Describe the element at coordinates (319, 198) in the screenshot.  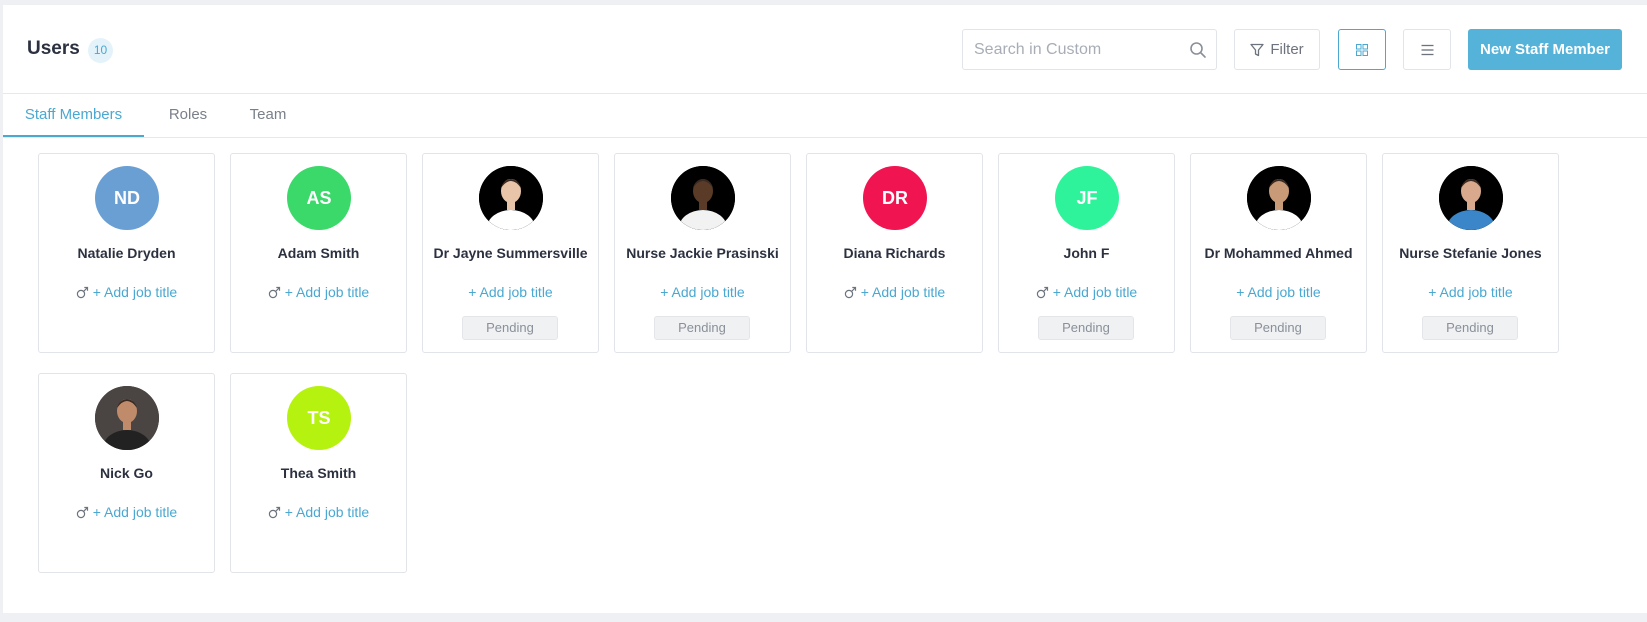
I see `avatar: AS` at that location.